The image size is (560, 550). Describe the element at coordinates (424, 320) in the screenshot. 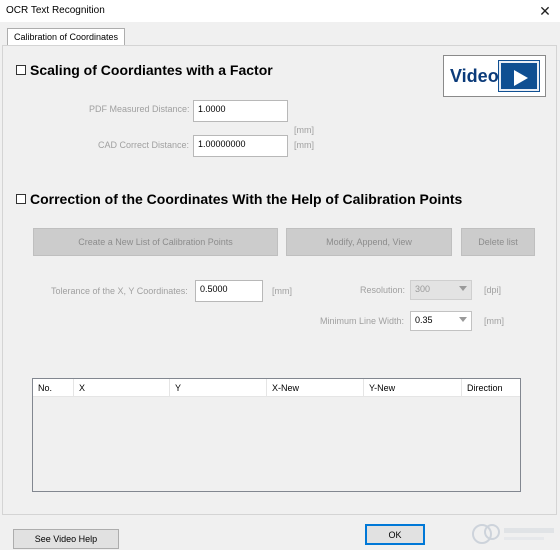

I see `min-line-width-value: 0.35` at that location.